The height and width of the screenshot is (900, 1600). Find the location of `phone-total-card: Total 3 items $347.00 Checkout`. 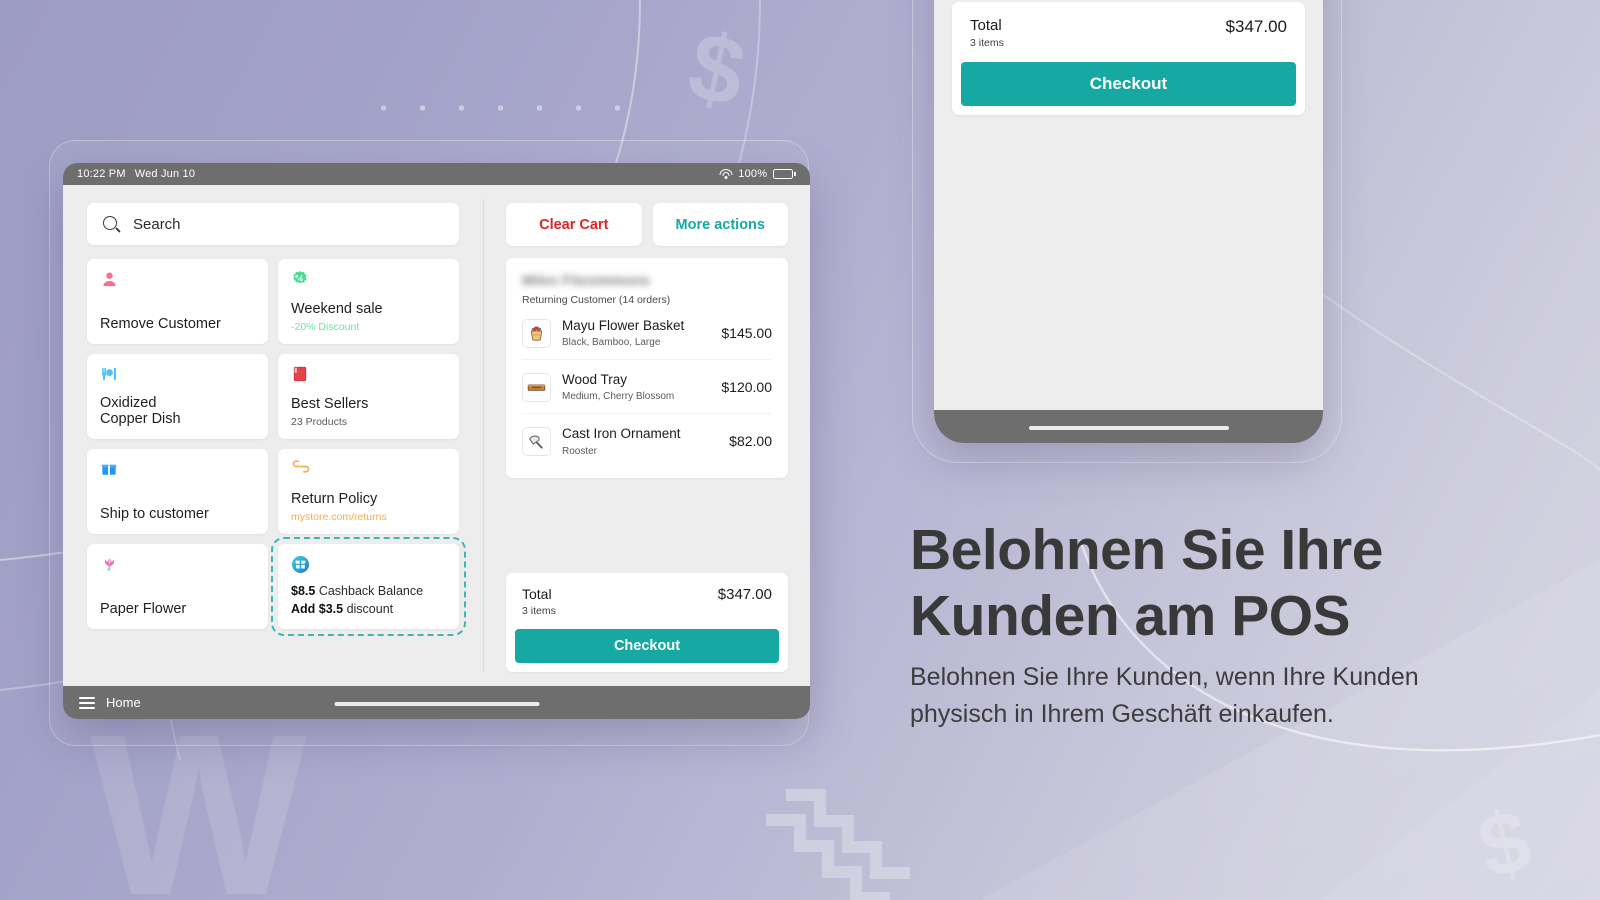

phone-total-card: Total 3 items $347.00 Checkout is located at coordinates (1128, 58).